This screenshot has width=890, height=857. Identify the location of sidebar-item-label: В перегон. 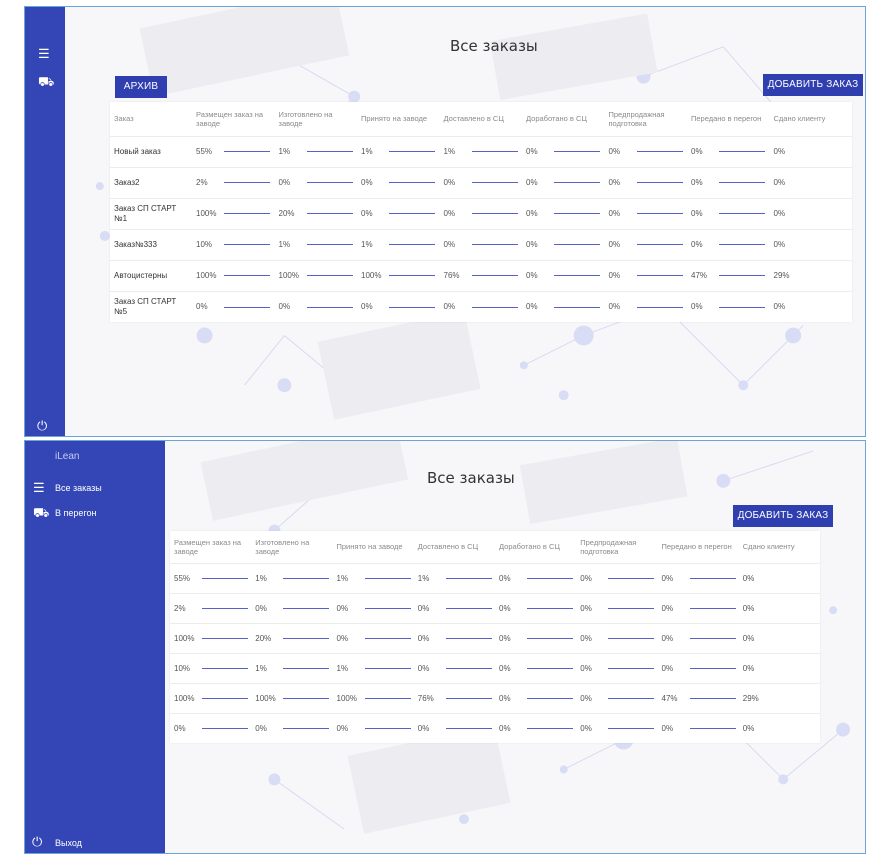
(76, 513).